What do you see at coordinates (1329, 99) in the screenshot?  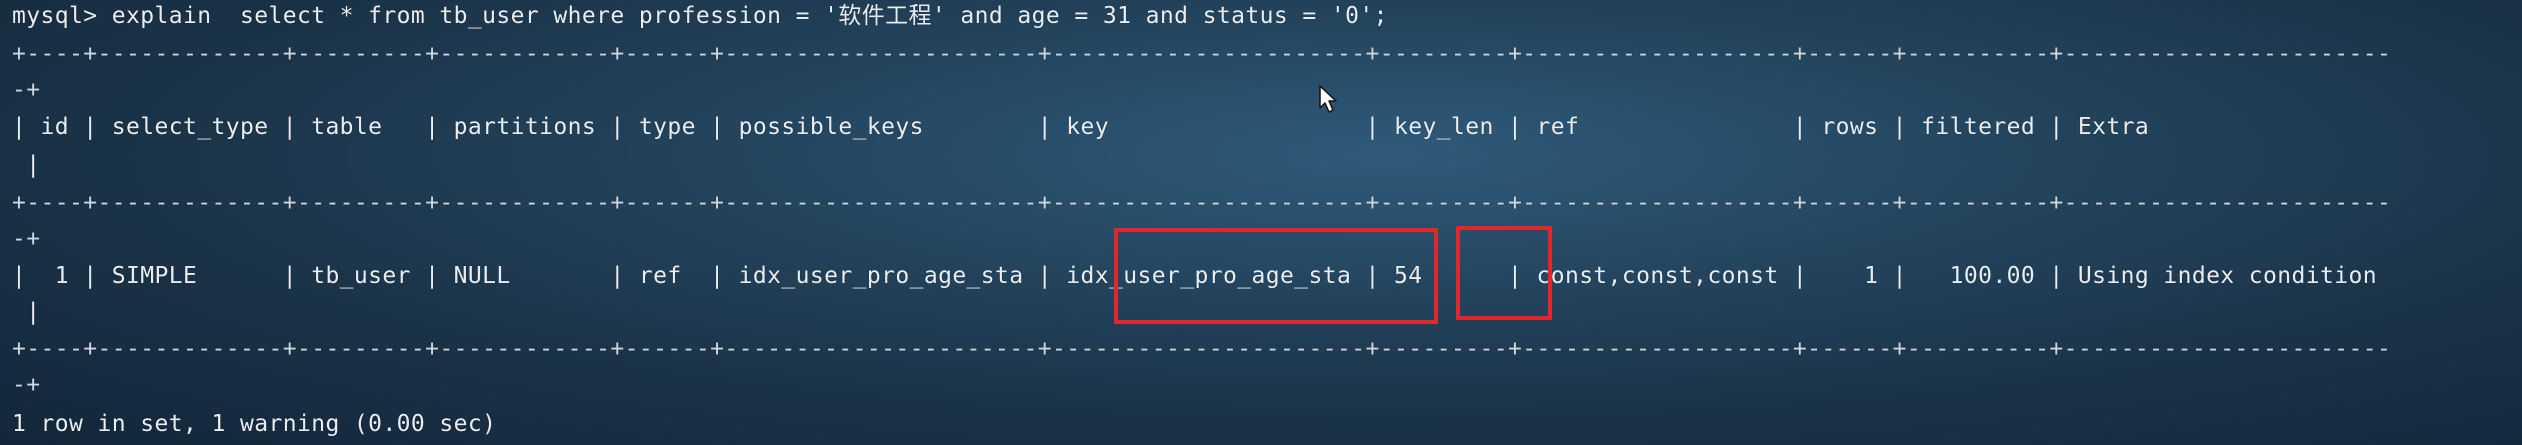 I see `mouse-pointer-icon` at bounding box center [1329, 99].